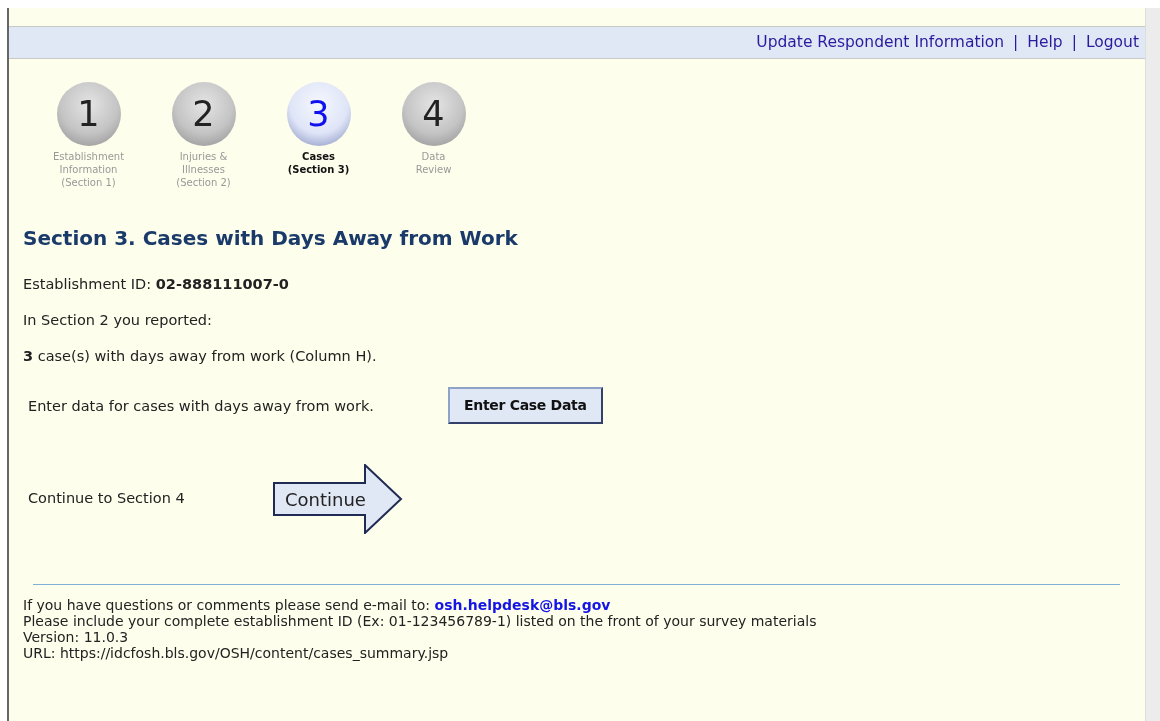 The image size is (1160, 721). Describe the element at coordinates (433, 163) in the screenshot. I see `step-label: Data Review` at that location.